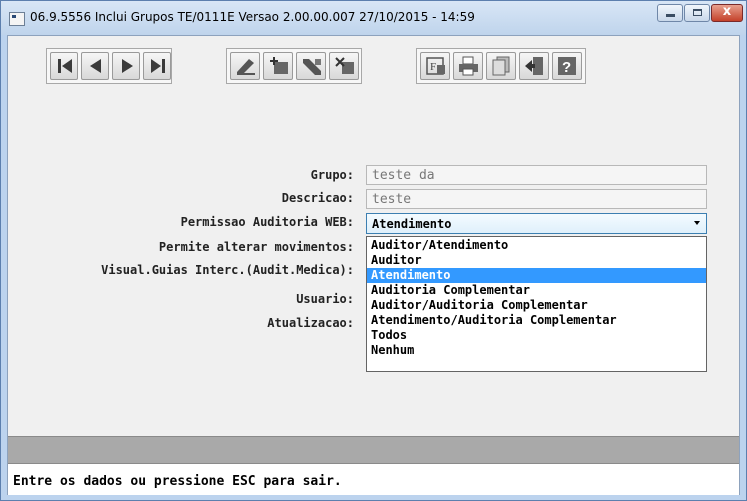 The height and width of the screenshot is (501, 747). I want to click on dropdown-option: Auditor, so click(536, 260).